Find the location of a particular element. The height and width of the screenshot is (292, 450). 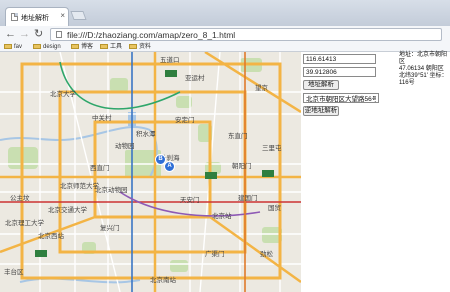

map-label: 劲松 is located at coordinates (266, 254).